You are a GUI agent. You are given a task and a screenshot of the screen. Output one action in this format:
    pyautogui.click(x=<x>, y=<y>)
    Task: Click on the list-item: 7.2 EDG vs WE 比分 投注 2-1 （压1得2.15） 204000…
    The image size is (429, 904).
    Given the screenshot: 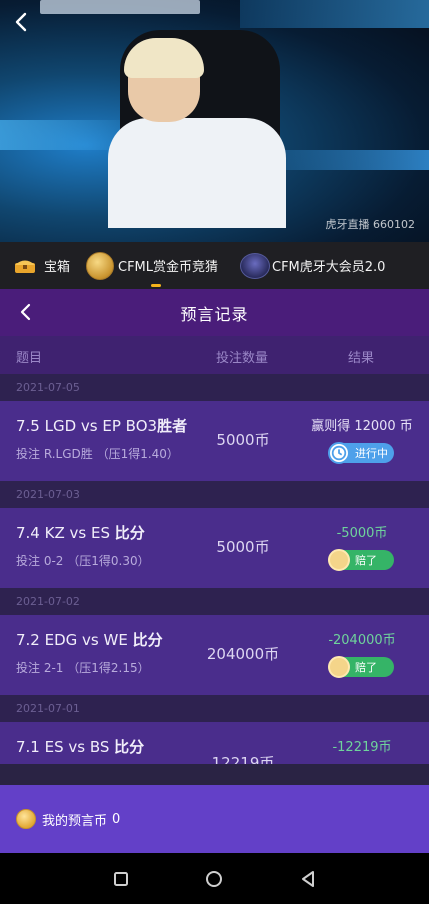 What is the action you would take?
    pyautogui.click(x=214, y=655)
    